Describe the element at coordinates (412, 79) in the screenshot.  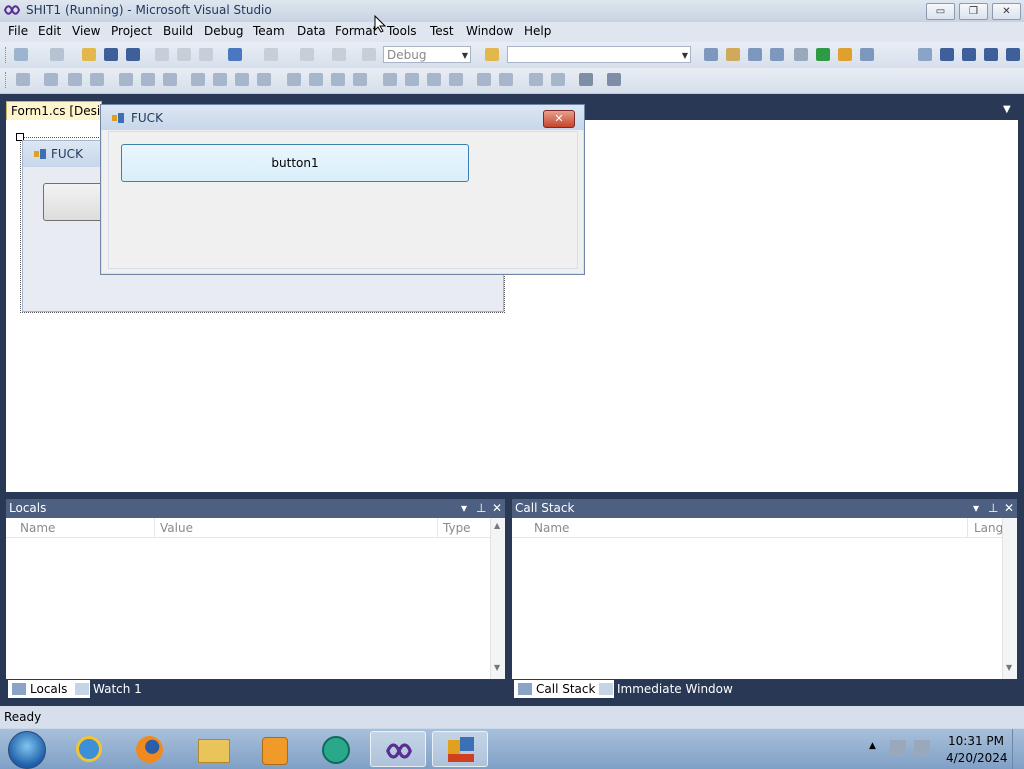
I see `increase-vertical-spacing-icon` at that location.